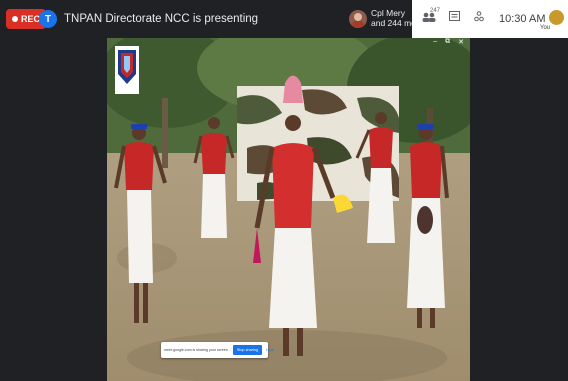  What do you see at coordinates (522, 19) in the screenshot?
I see `meeting-time: 10:30 AM` at bounding box center [522, 19].